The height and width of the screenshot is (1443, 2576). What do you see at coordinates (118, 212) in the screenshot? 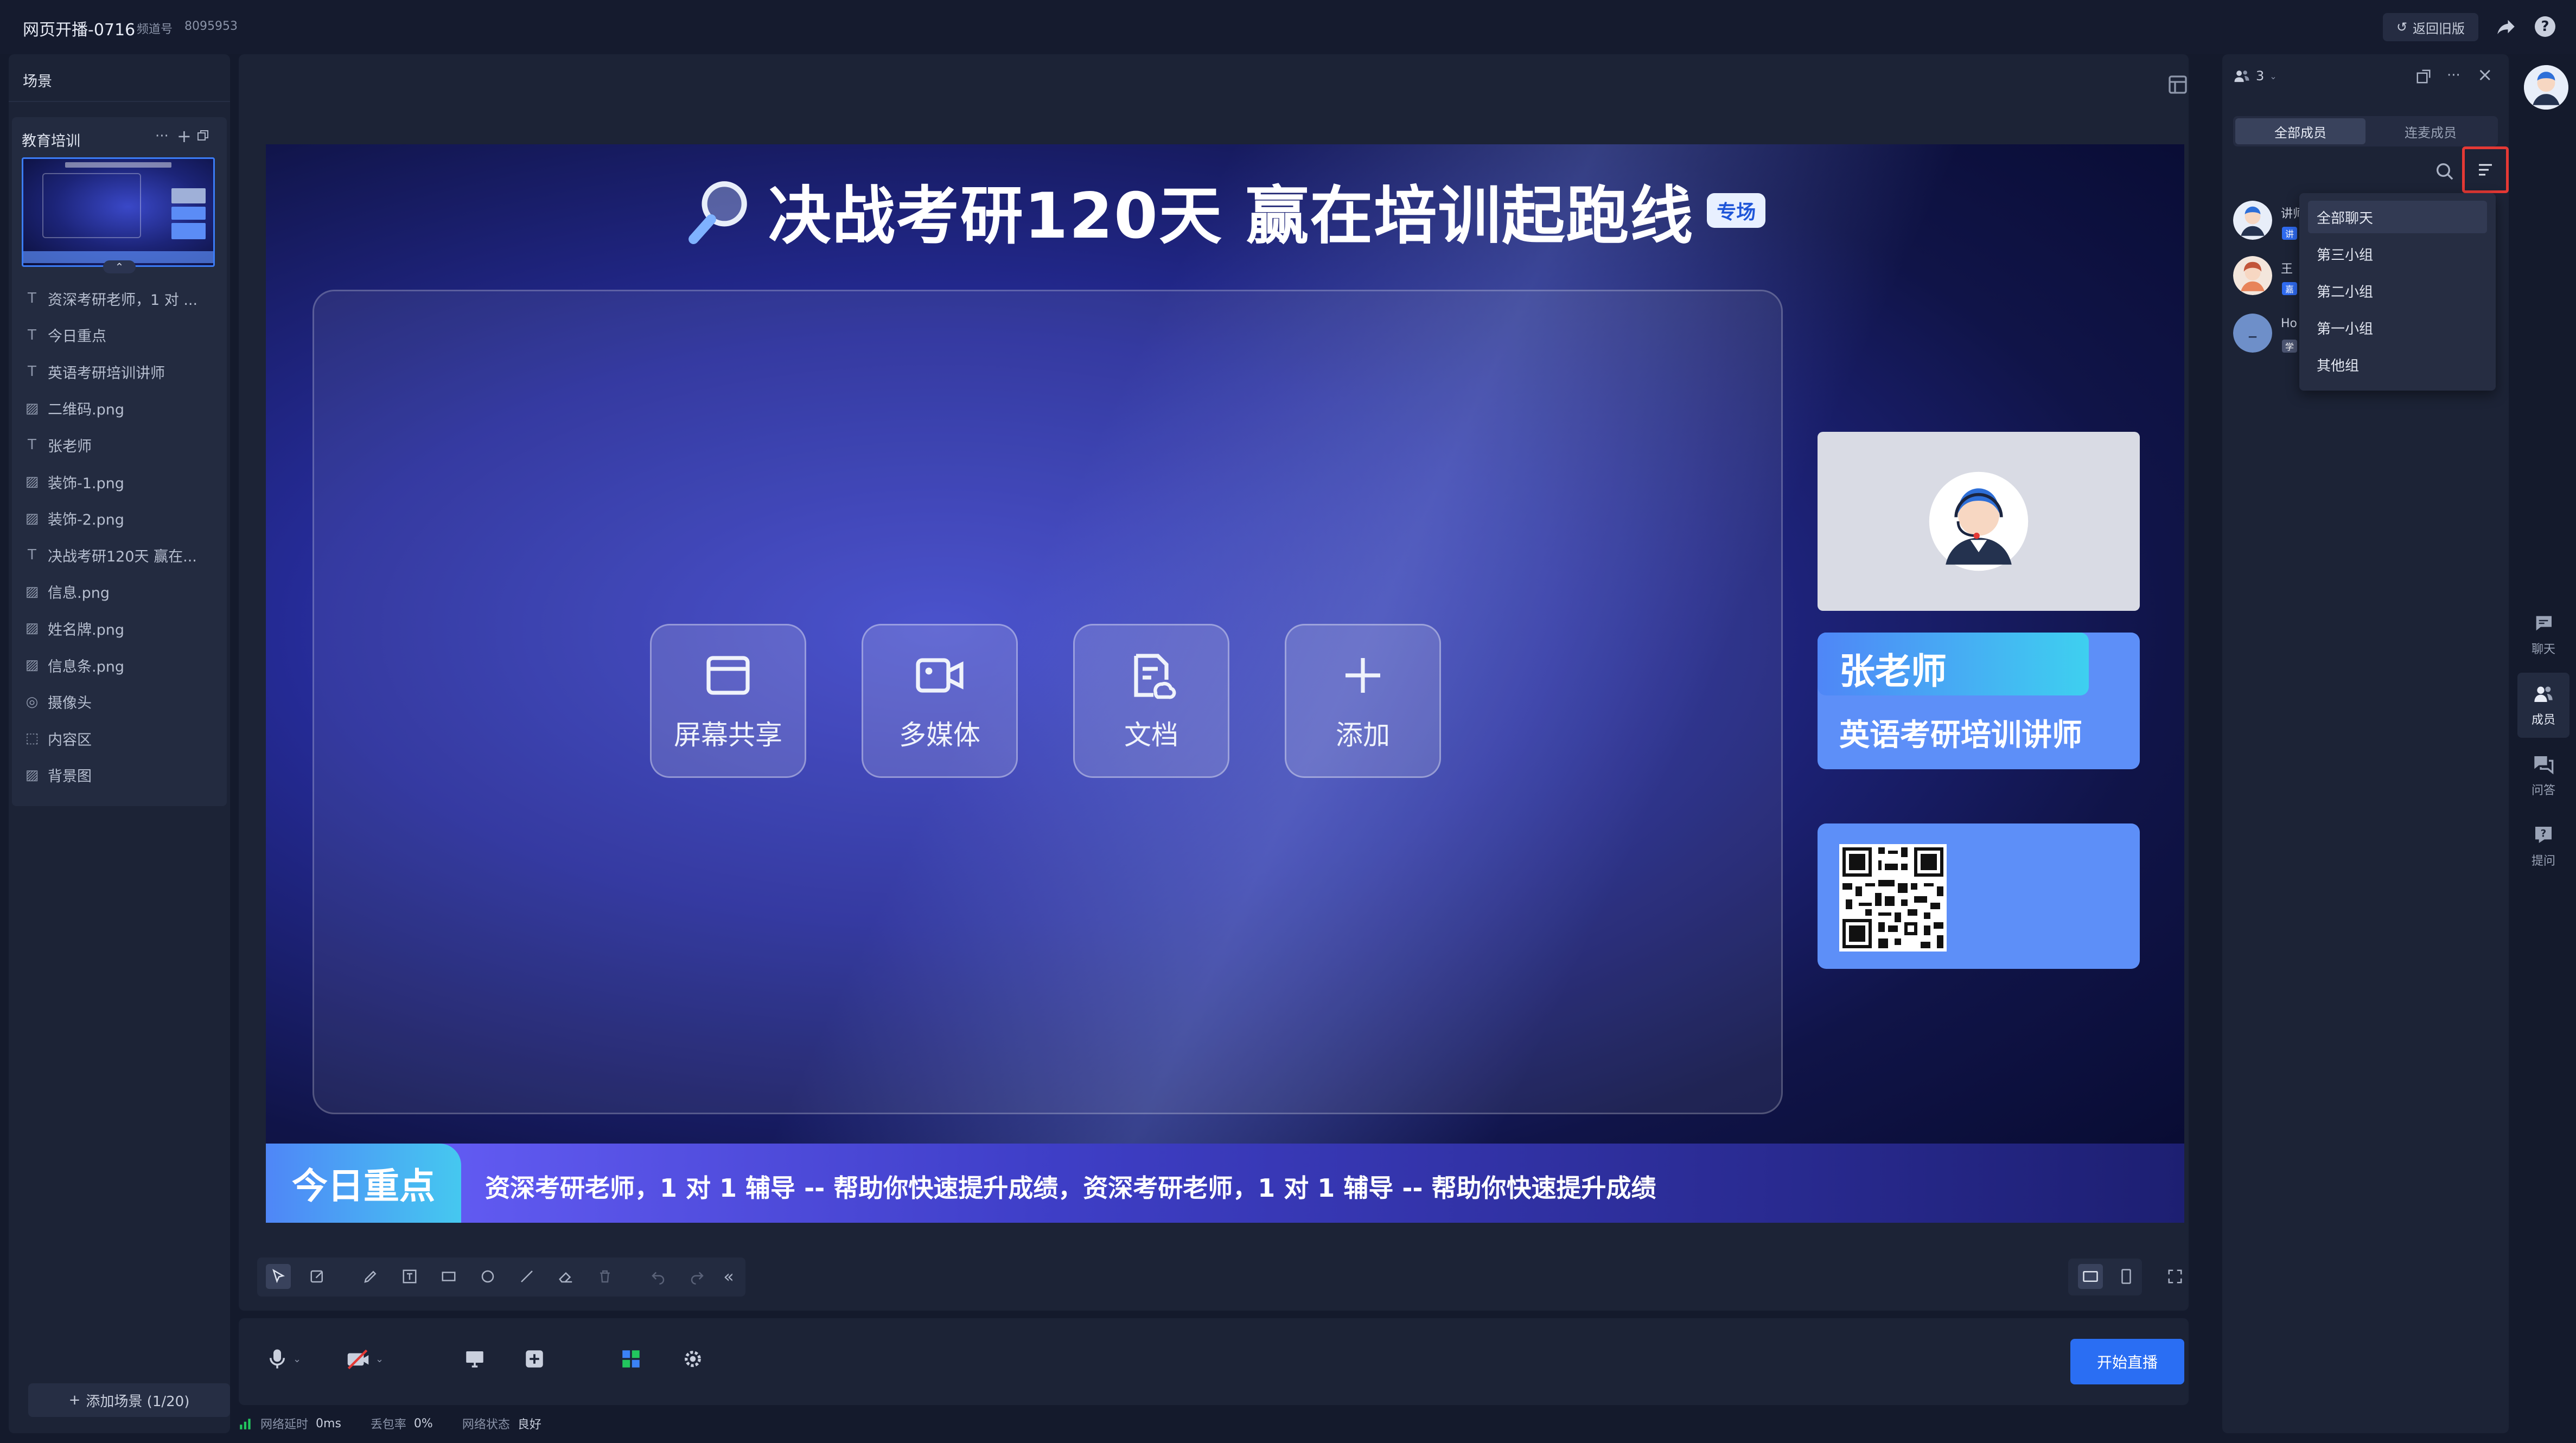
I see `scene-thumbnail` at bounding box center [118, 212].